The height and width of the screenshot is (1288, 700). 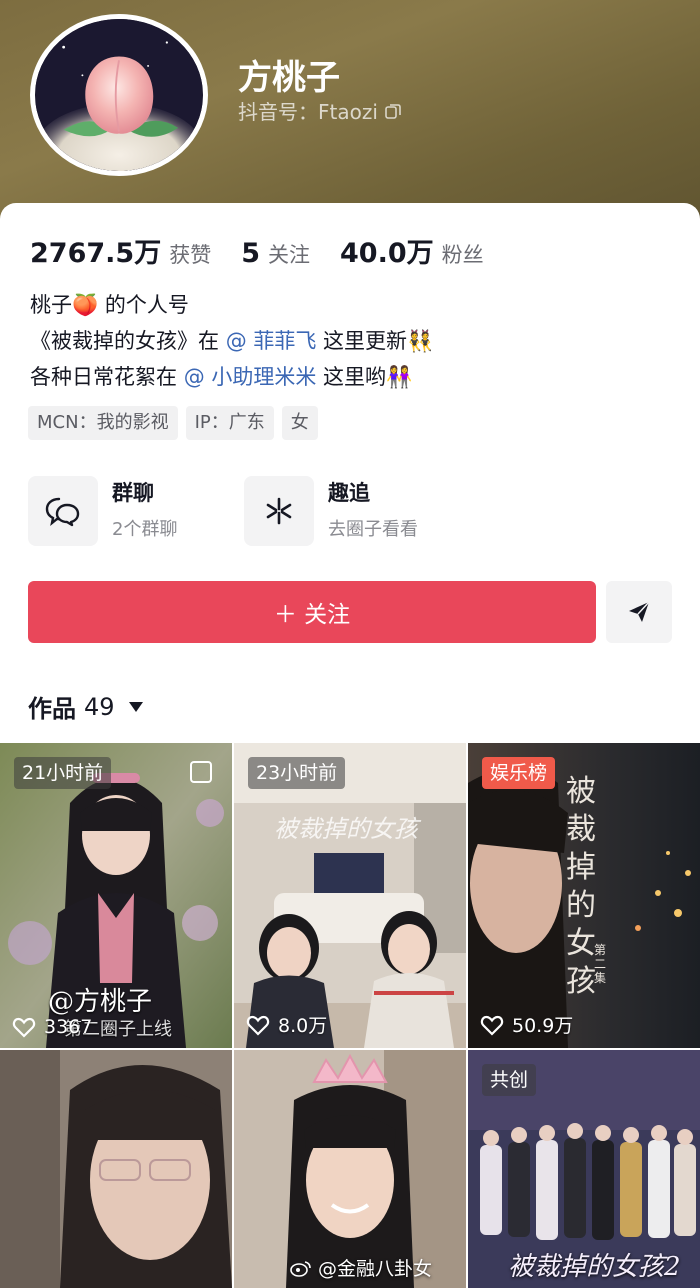 I want to click on bio-text: 这里更新, so click(x=362, y=341).